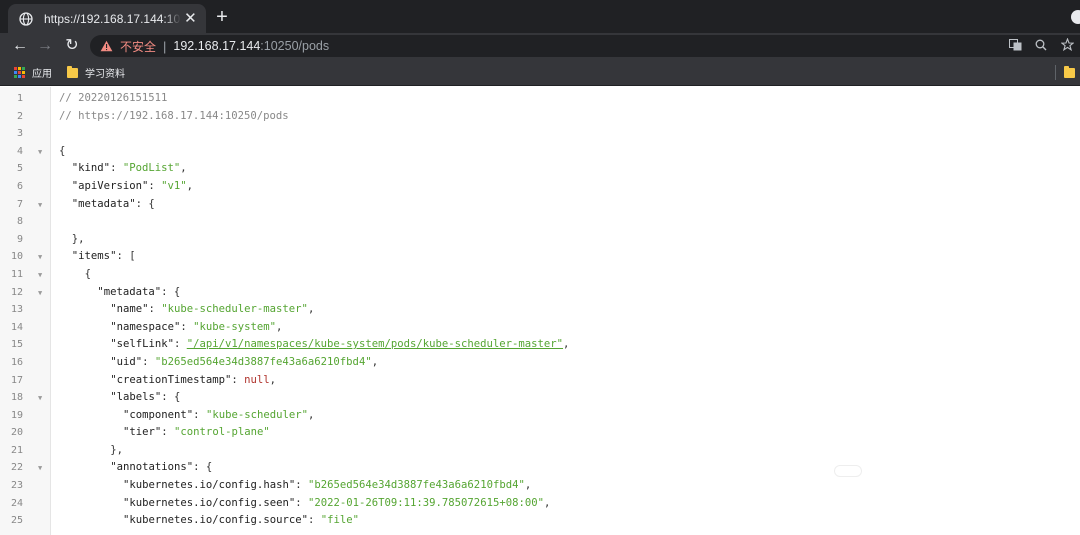 This screenshot has width=1080, height=535. Describe the element at coordinates (16, 521) in the screenshot. I see `line-number: 25` at that location.